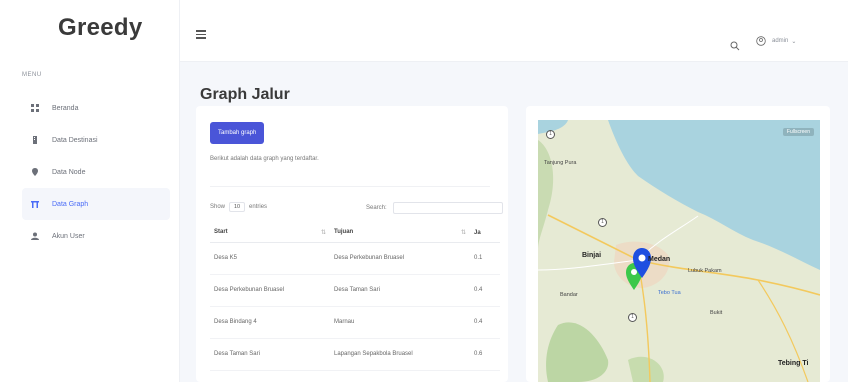 The image size is (848, 382). What do you see at coordinates (514, 31) in the screenshot?
I see `top-header: admin ⌄` at bounding box center [514, 31].